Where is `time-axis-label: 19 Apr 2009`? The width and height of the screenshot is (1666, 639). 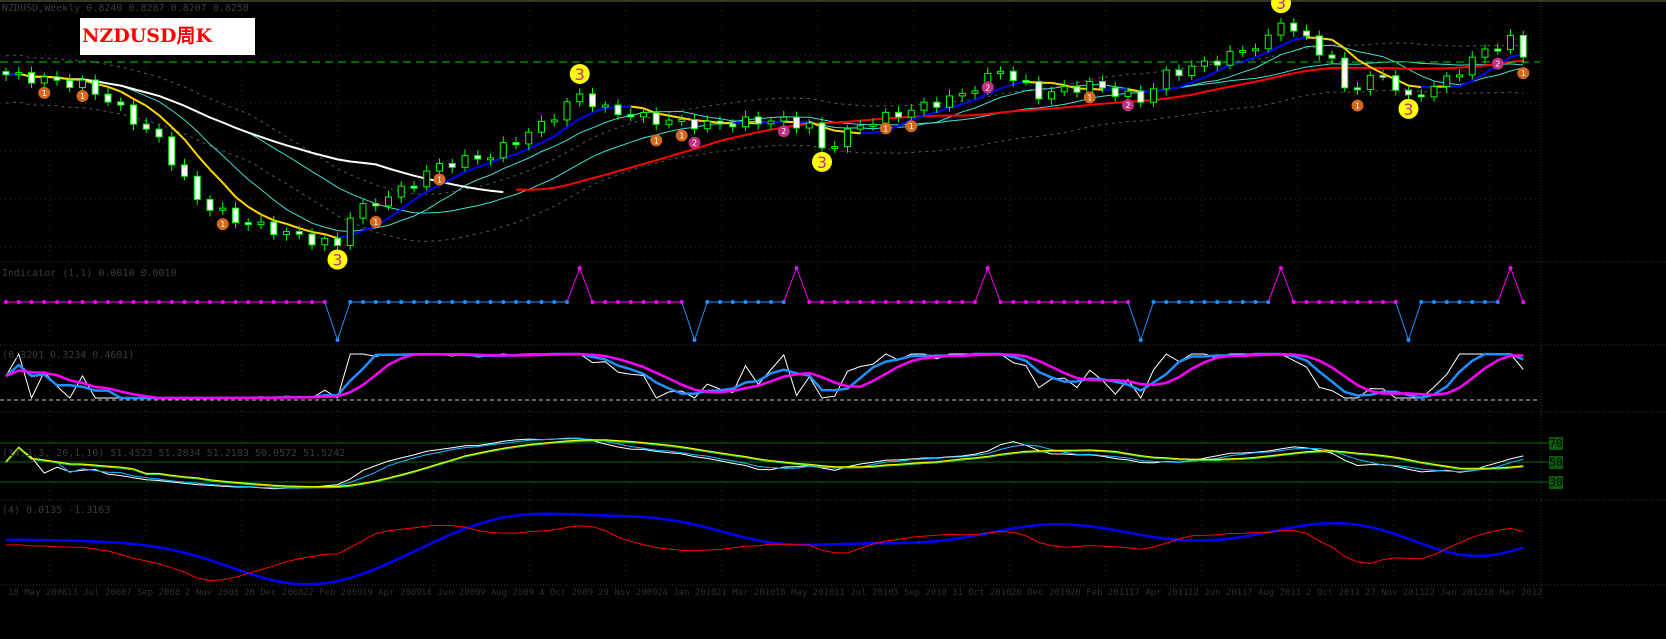 time-axis-label: 19 Apr 2009 is located at coordinates (392, 593).